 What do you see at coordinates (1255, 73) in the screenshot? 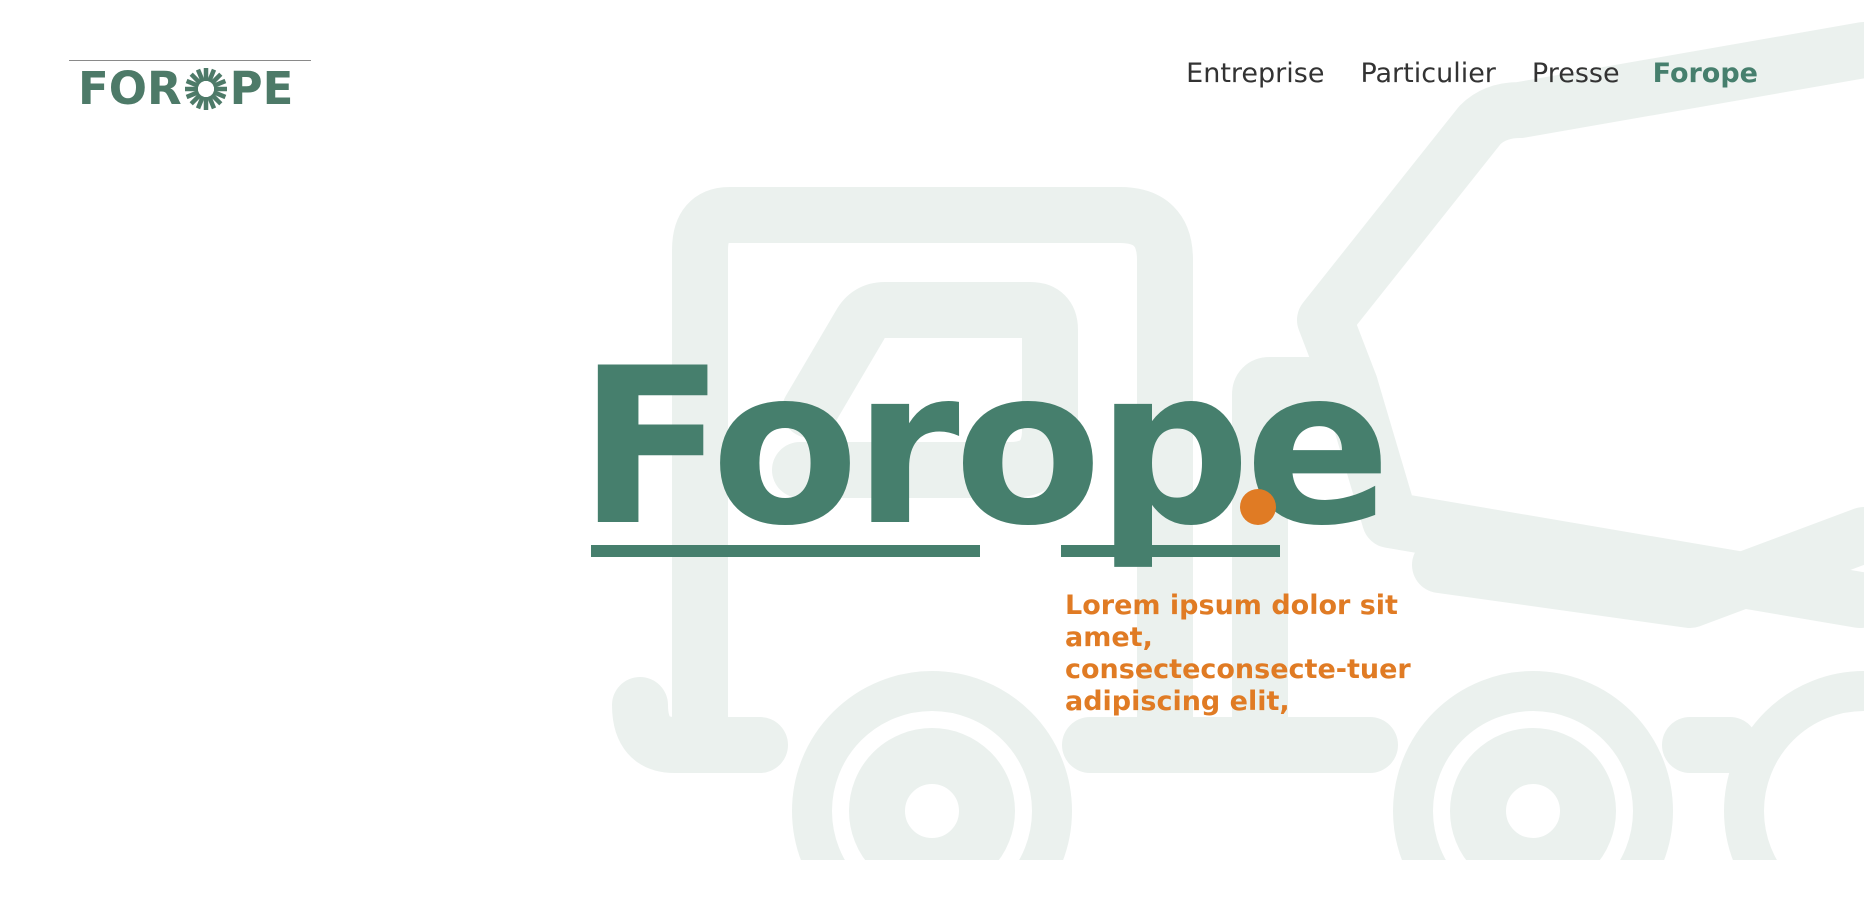
I see `nav-item-entreprise: Entreprise` at bounding box center [1255, 73].